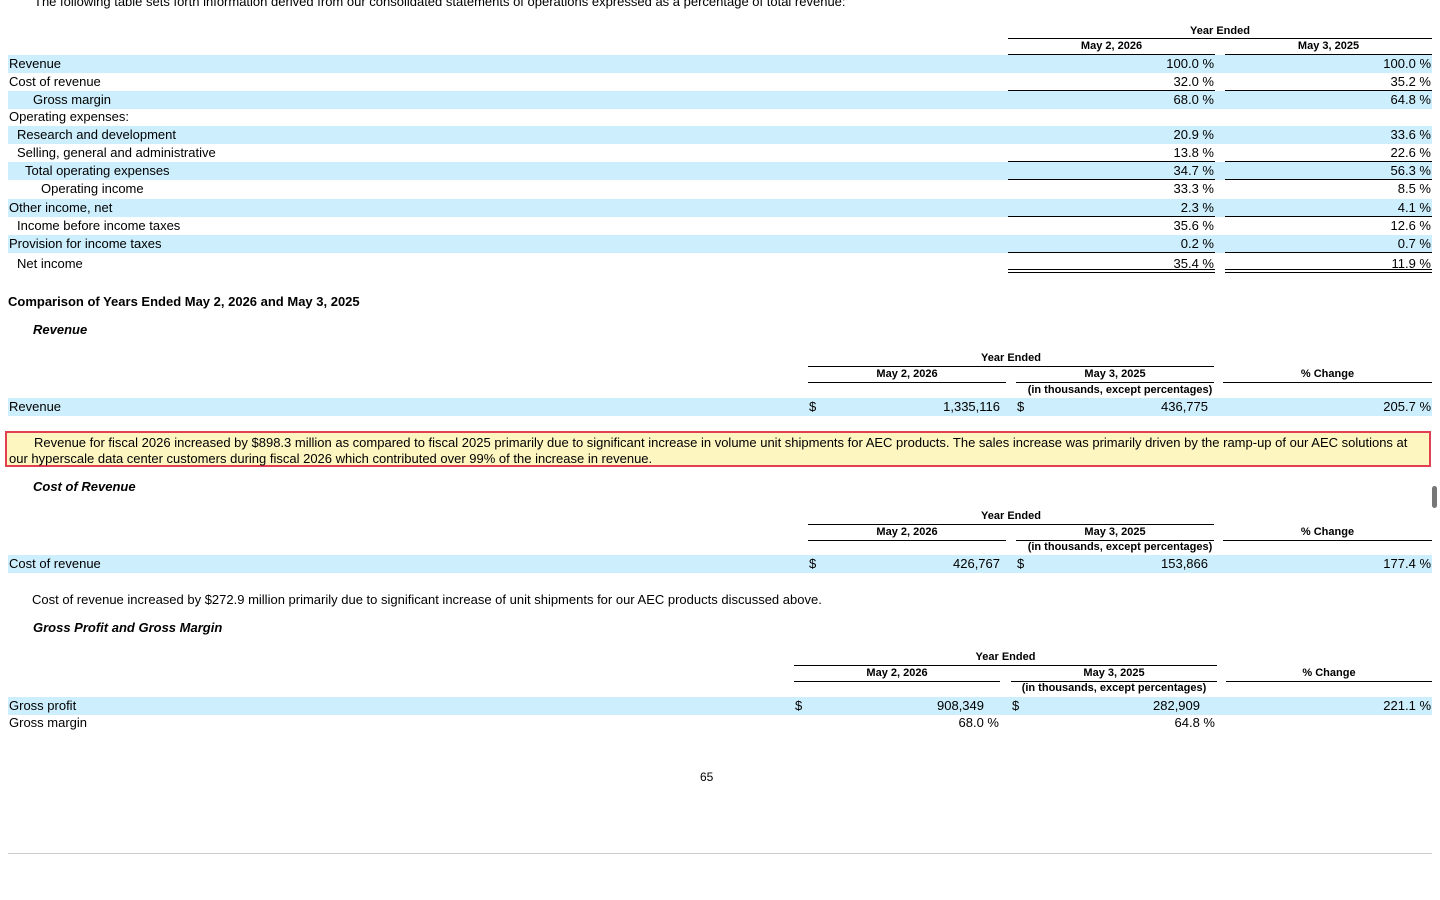 This screenshot has width=1440, height=900. I want to click on pct-header-group: Year Ended, so click(1220, 31).